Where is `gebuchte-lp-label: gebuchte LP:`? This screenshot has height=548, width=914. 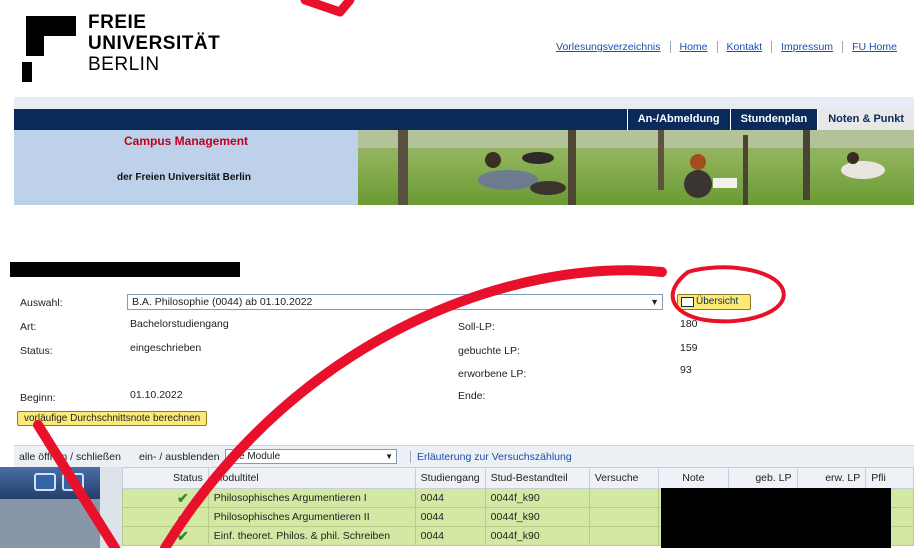
gebuchte-lp-label: gebuchte LP: is located at coordinates (489, 351).